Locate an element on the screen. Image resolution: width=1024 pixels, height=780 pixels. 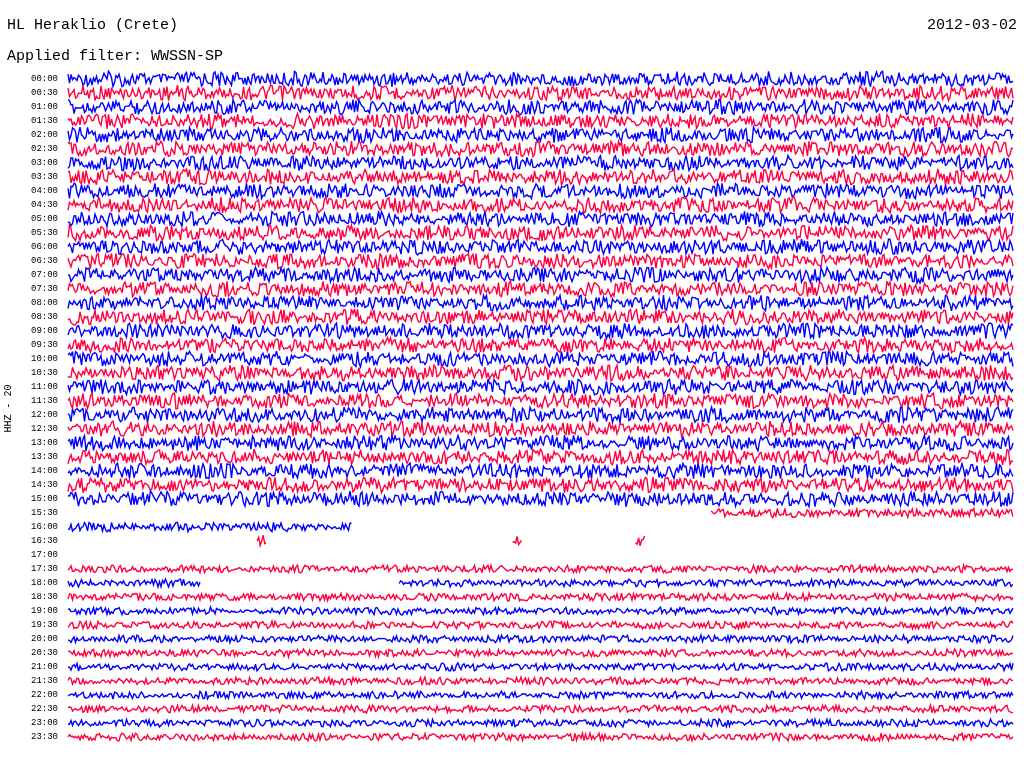
time-label: 14:00 is located at coordinates (44, 471).